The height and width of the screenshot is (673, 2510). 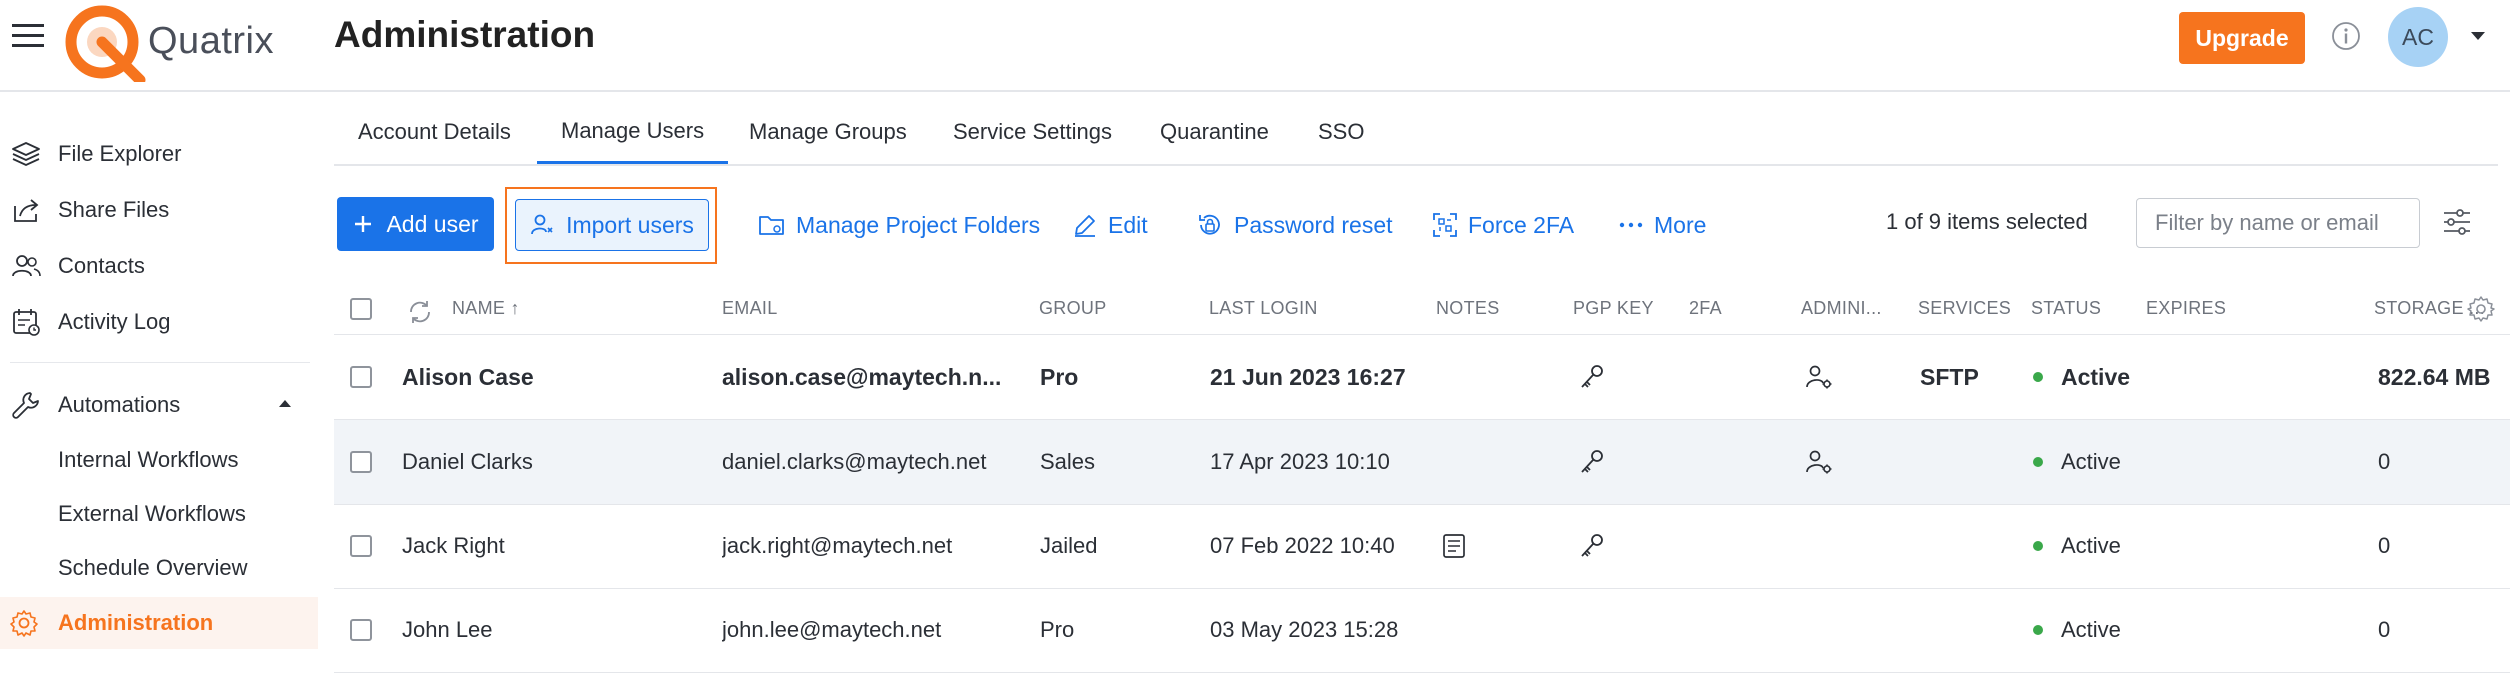 What do you see at coordinates (1987, 221) in the screenshot?
I see `selected-count: 1 of 9 items selected` at bounding box center [1987, 221].